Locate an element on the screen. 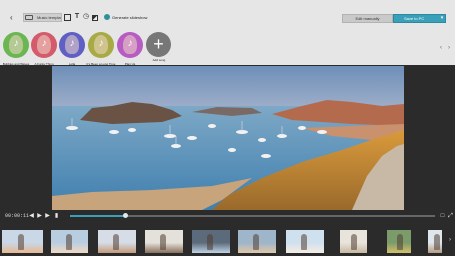 Image resolution: width=455 pixels, height=256 pixels. fullscreen-icon: ⤢ is located at coordinates (450, 216).